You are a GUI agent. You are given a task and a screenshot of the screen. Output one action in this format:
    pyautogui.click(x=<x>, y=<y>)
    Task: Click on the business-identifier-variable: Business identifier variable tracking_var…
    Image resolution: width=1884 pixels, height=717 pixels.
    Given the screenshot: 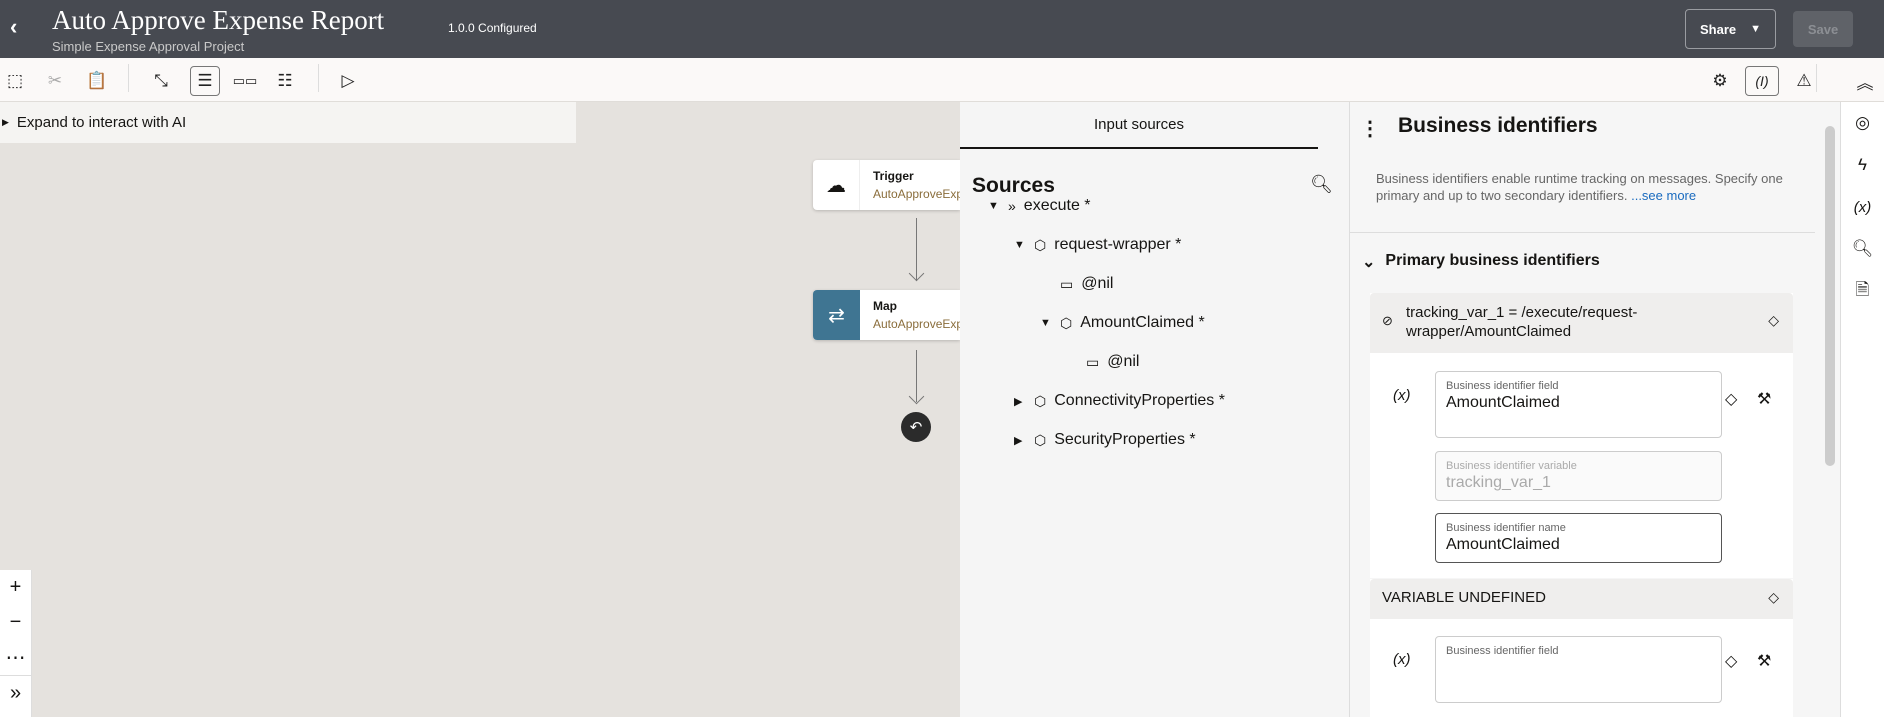 What is the action you would take?
    pyautogui.click(x=1578, y=476)
    